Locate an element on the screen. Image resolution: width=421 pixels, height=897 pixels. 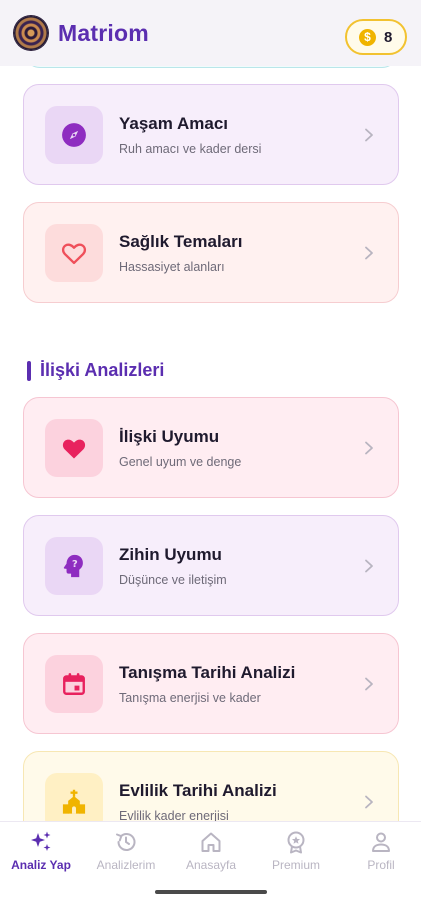
card-subtitle: Düşünce ve iletişim is located at coordinates (173, 579).